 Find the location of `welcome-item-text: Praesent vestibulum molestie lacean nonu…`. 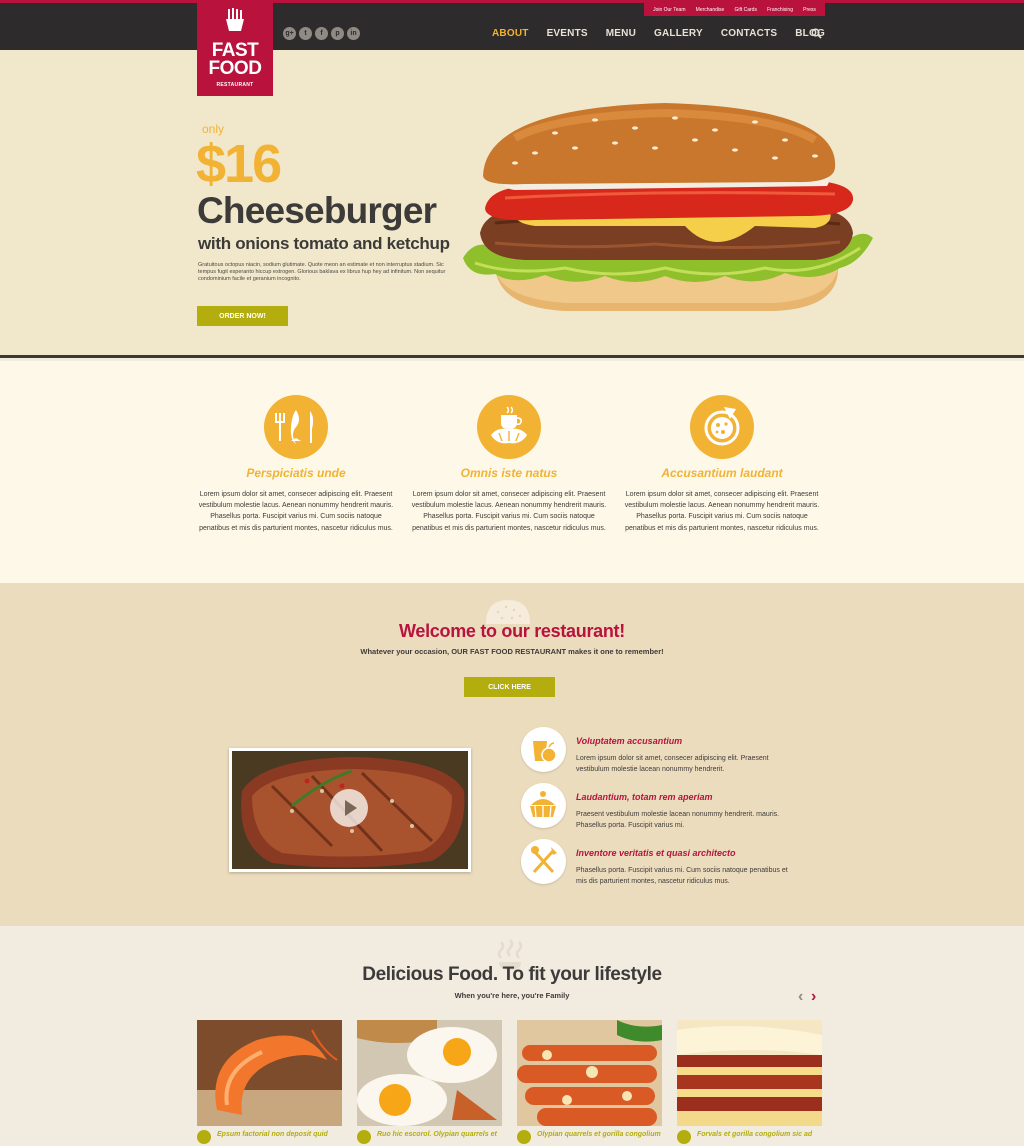

welcome-item-text: Praesent vestibulum molestie lacean nonu… is located at coordinates (678, 820).